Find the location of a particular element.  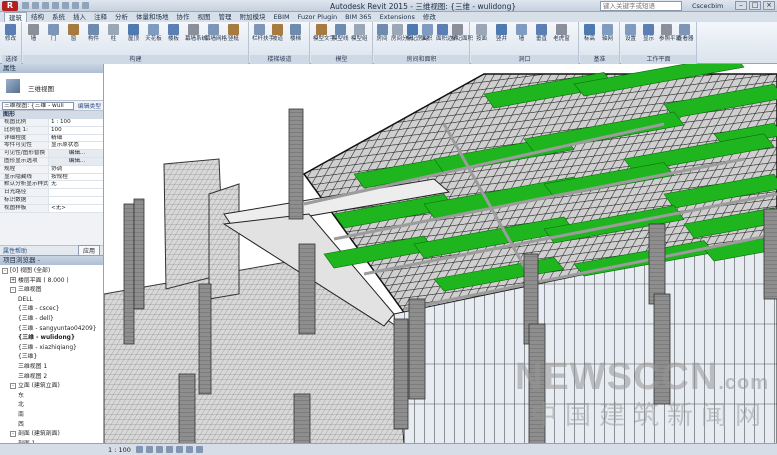

ribbon-button: 竖井 is located at coordinates (501, 33).